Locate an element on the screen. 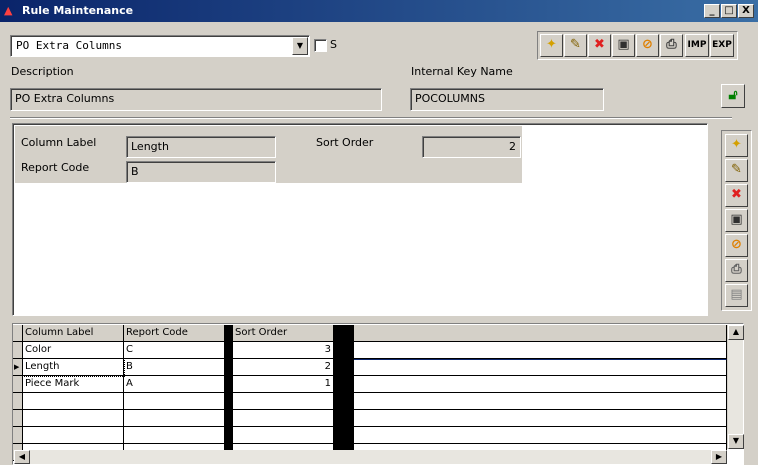 This screenshot has height=465, width=758. chevron-down-icon: ▼ is located at coordinates (300, 46).